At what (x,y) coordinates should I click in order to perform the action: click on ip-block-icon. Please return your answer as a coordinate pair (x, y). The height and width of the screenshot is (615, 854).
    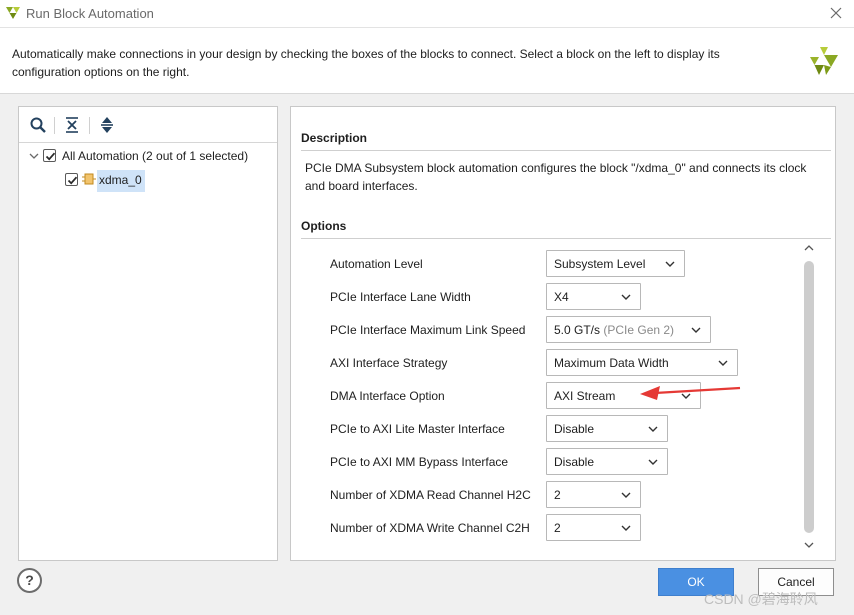
    Looking at the image, I should click on (89, 179).